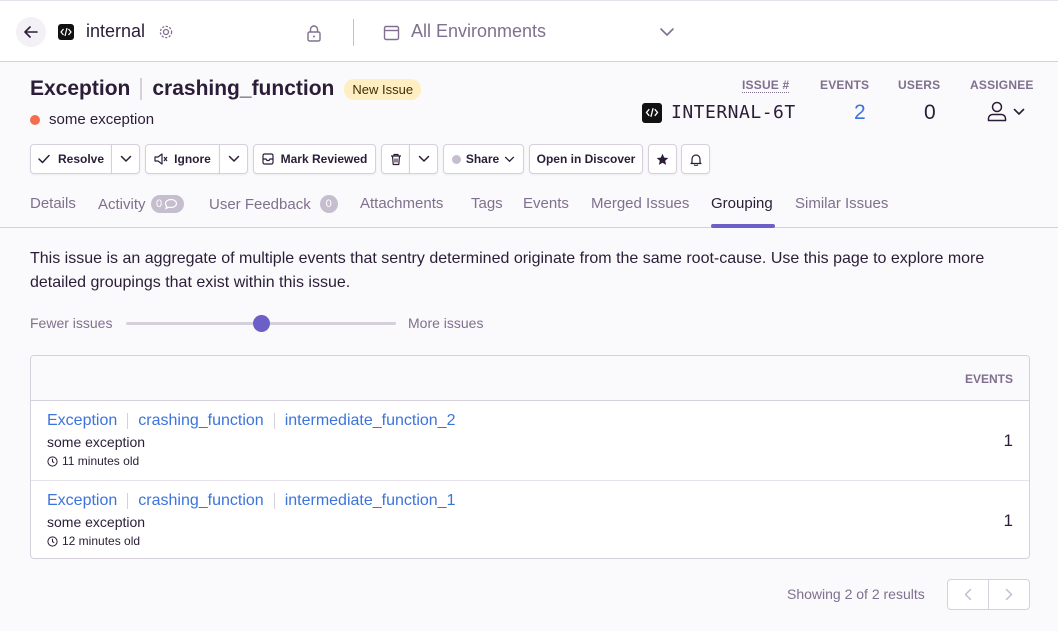  What do you see at coordinates (370, 421) in the screenshot?
I see `group-subfunction: intermediate_function_2` at bounding box center [370, 421].